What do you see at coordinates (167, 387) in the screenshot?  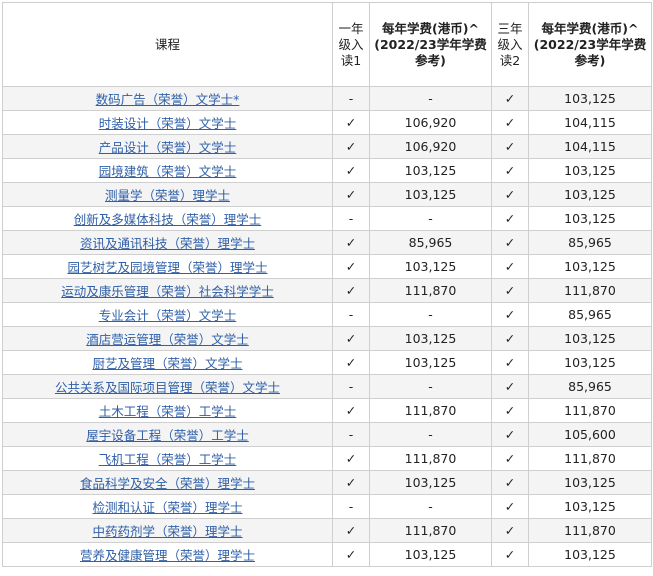 I see `course-link: 公共关系及国际项目管理（荣誉）文学士` at bounding box center [167, 387].